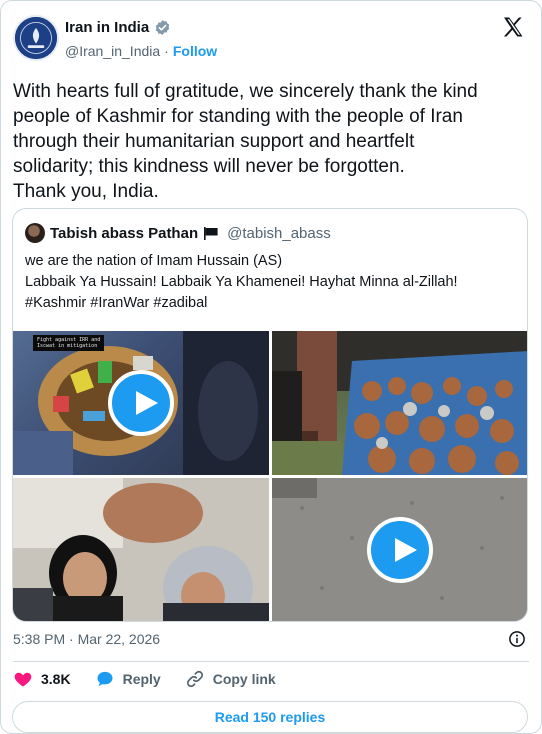 The image size is (542, 734). I want to click on caption-line: Iscwat in mitigation, so click(67, 346).